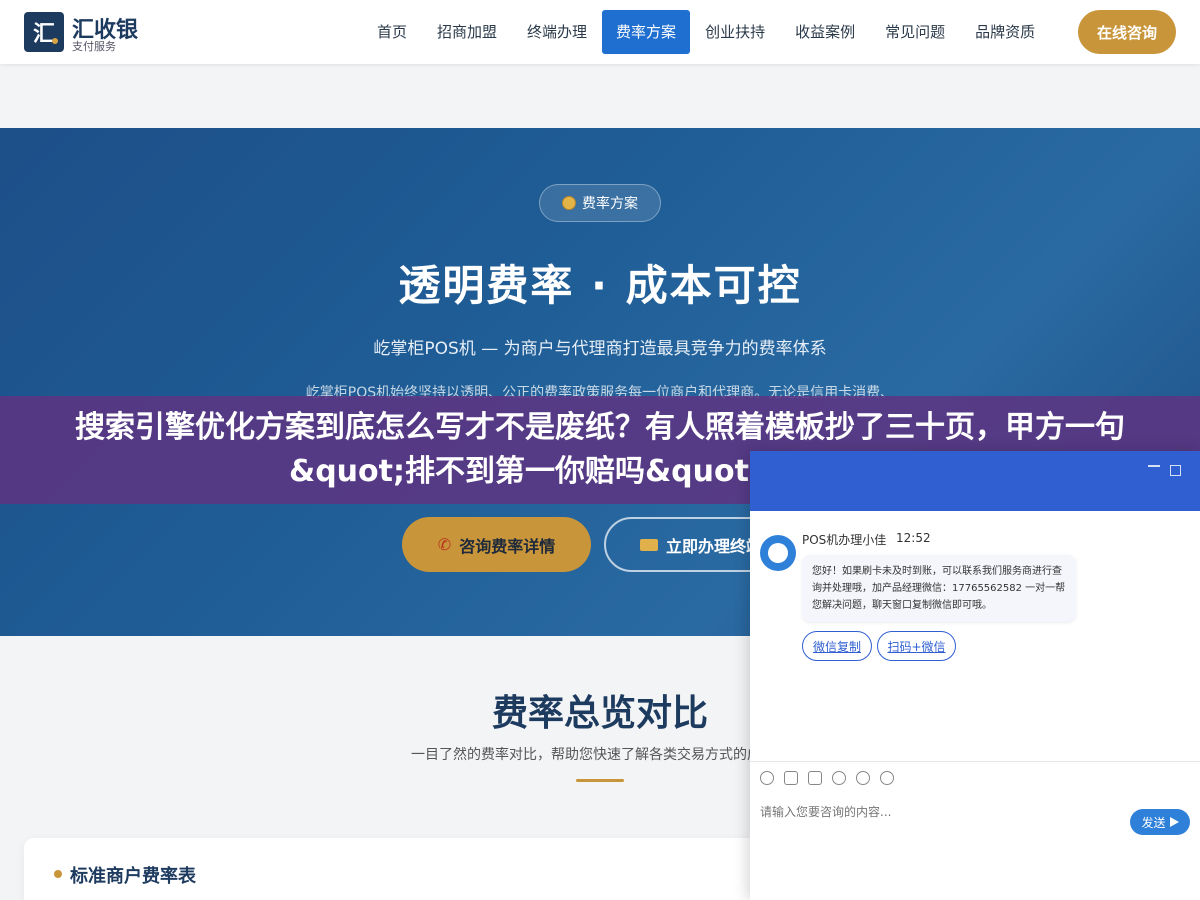 The image size is (1200, 900). I want to click on nav-home: 首页, so click(392, 32).